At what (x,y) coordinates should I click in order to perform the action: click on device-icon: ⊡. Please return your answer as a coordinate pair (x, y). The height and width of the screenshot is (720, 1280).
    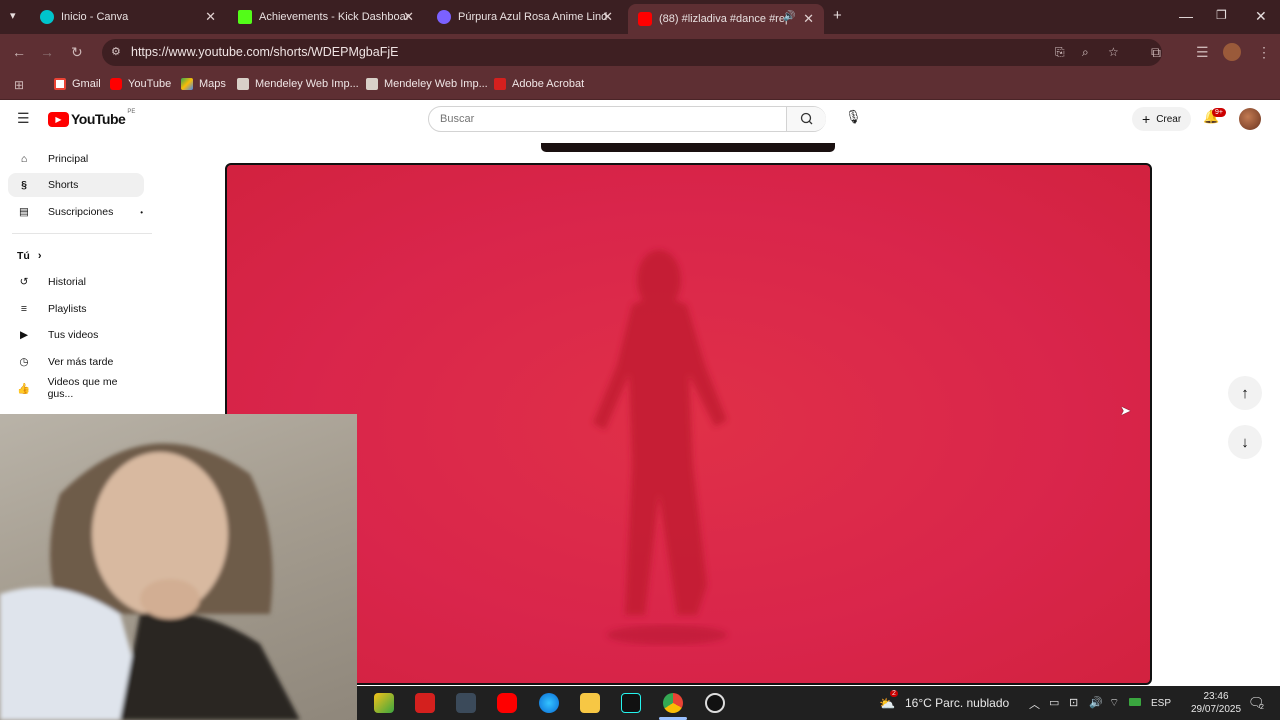
    Looking at the image, I should click on (1073, 702).